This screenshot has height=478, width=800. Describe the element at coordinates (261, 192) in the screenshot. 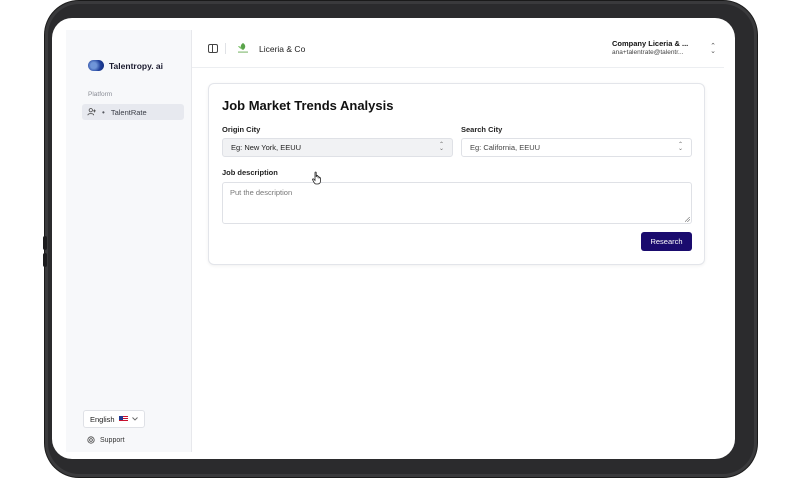

I see `job-description-placeholder: Put the description` at that location.